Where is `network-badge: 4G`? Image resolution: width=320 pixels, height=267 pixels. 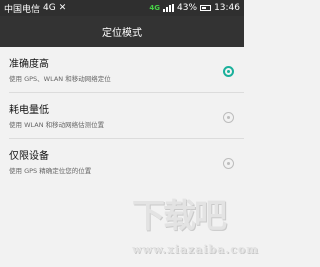
network-badge: 4G is located at coordinates (155, 8).